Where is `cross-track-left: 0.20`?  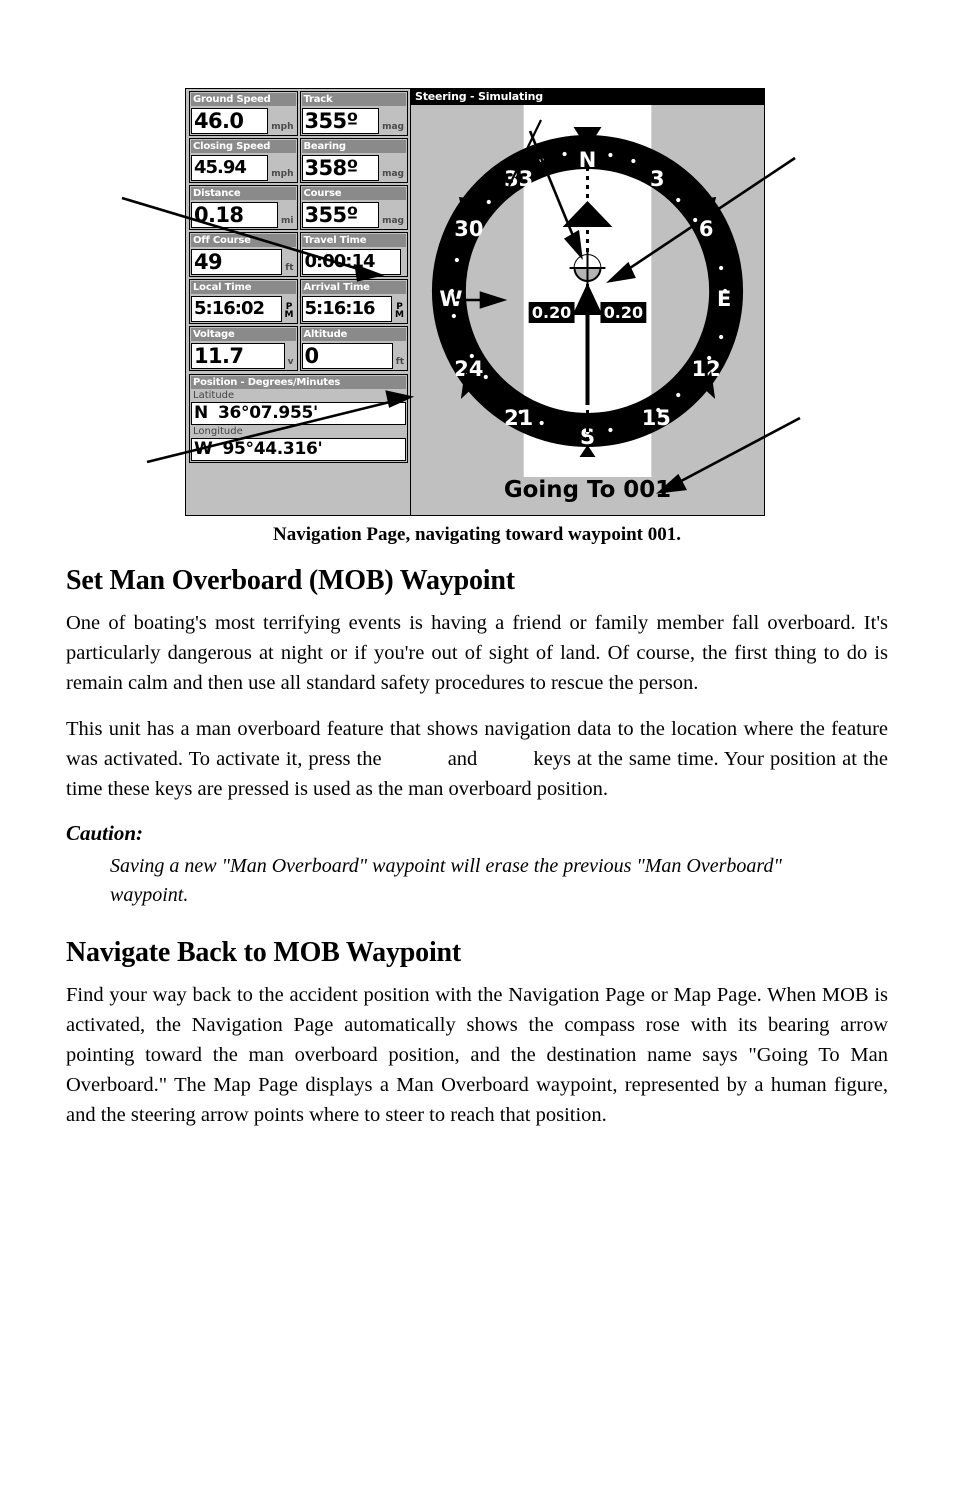 cross-track-left: 0.20 is located at coordinates (551, 312).